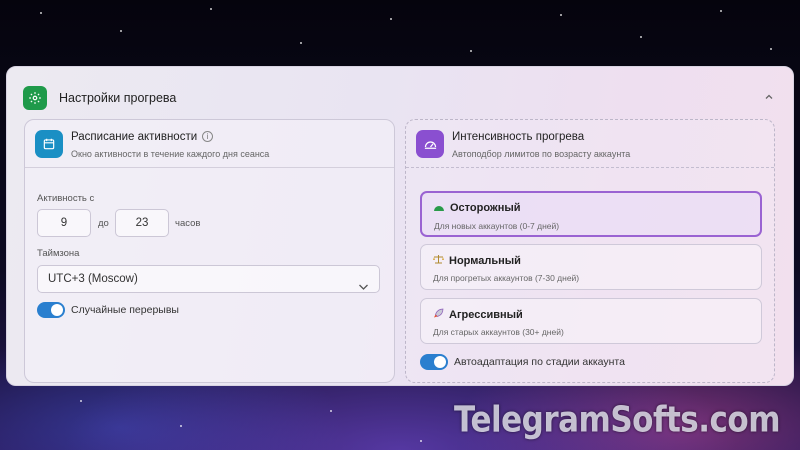 Image resolution: width=800 pixels, height=450 pixels. What do you see at coordinates (430, 144) in the screenshot?
I see `speedometer-icon` at bounding box center [430, 144].